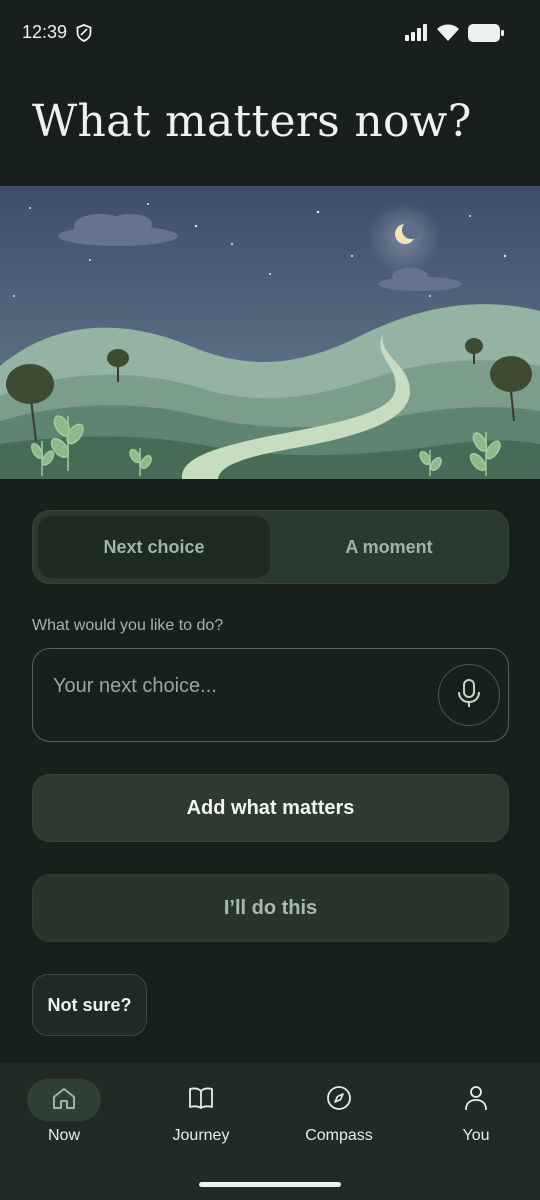 The width and height of the screenshot is (540, 1200). Describe the element at coordinates (64, 1124) in the screenshot. I see `nav-item-now: Now` at that location.